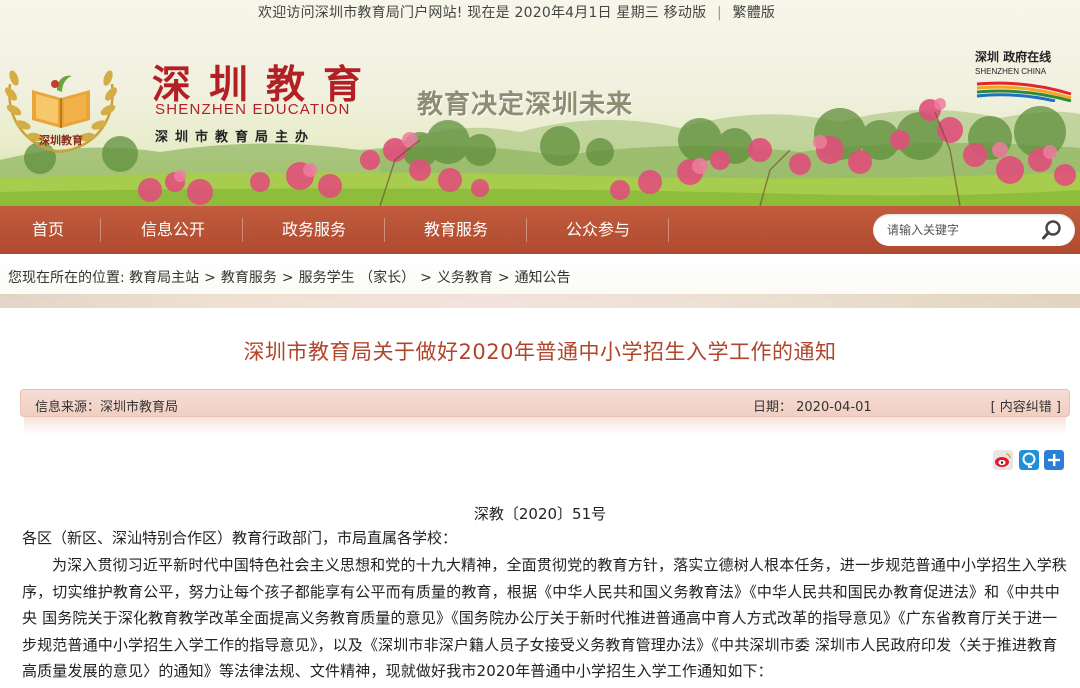 The height and width of the screenshot is (688, 1080). I want to click on breadcrumb-bar: 您现在所在的位置: 教育局主站 > 教育服务 > 服务学生 （家长） > 义务教育 > 通知公告, so click(540, 276).